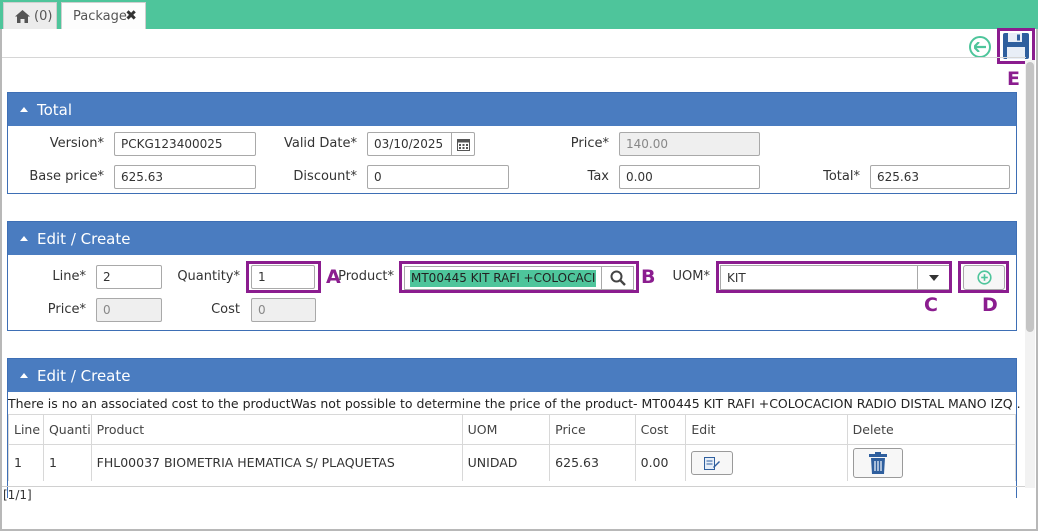 The height and width of the screenshot is (531, 1038). Describe the element at coordinates (1030, 197) in the screenshot. I see `scrollbar-thumb` at that location.